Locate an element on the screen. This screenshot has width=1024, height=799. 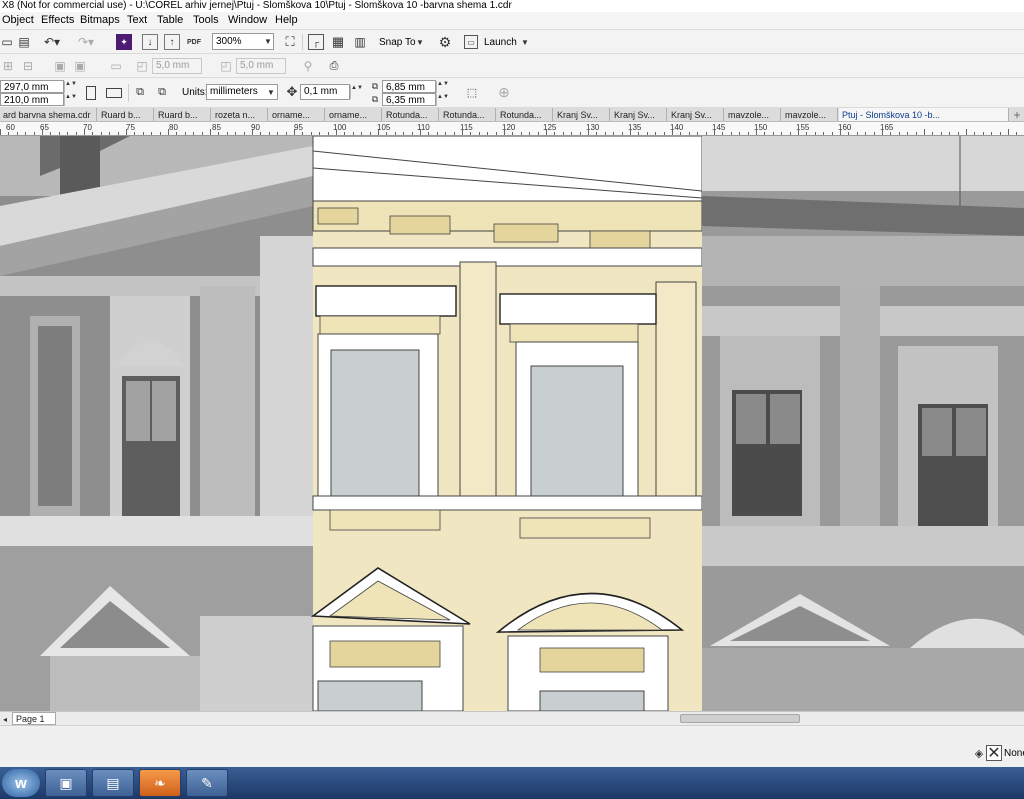
ungroup-icon: ▣ is located at coordinates (80, 66).